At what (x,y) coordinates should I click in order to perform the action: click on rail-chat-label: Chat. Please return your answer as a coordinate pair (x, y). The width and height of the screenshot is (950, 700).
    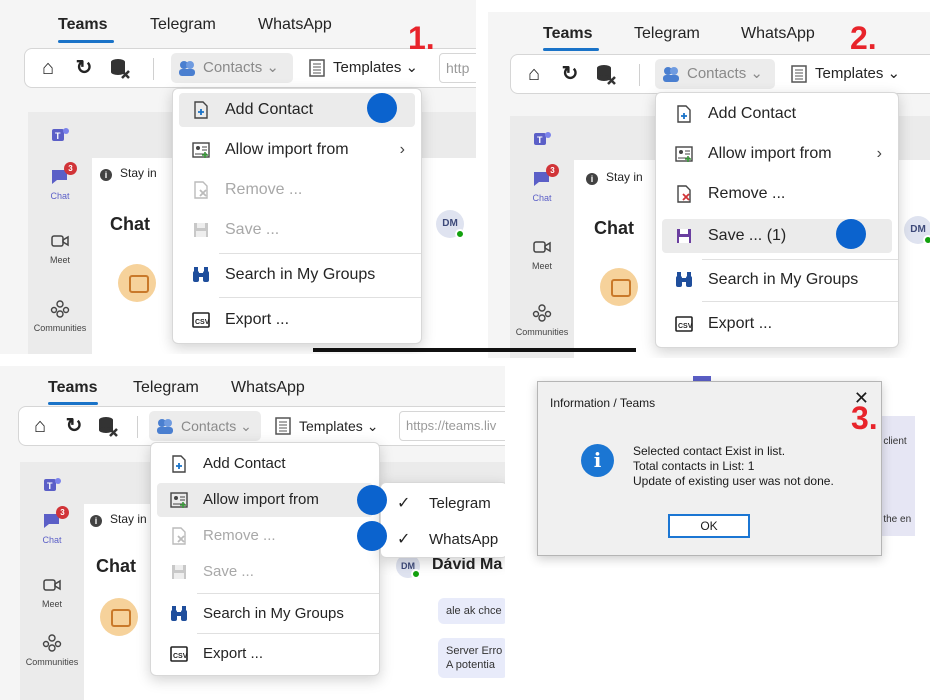
    Looking at the image, I should click on (52, 540).